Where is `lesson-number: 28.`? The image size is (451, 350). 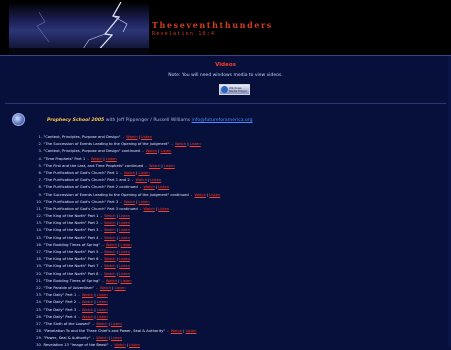 lesson-number: 28. is located at coordinates (39, 331).